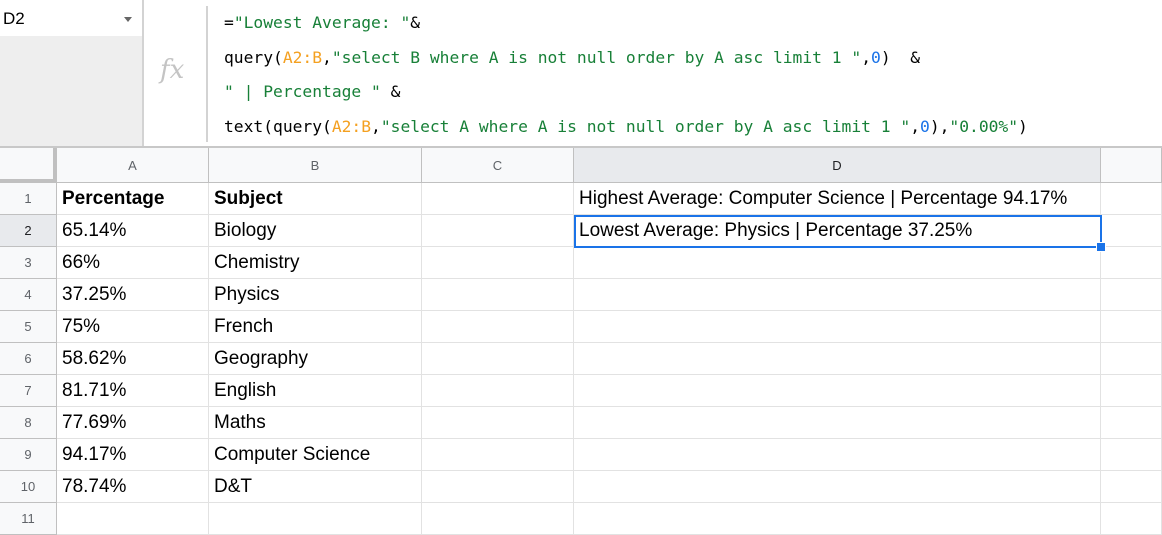  What do you see at coordinates (900, 57) in the screenshot?
I see `formula-token: ) &` at bounding box center [900, 57].